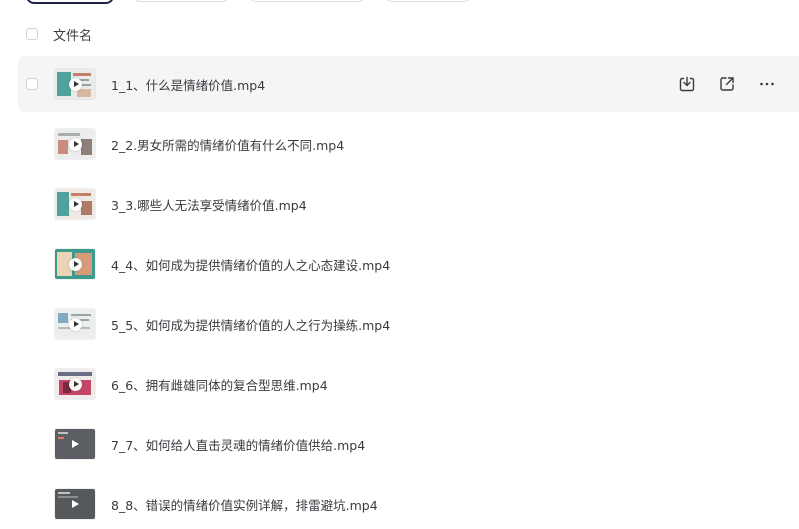 The height and width of the screenshot is (529, 799). I want to click on select-all-checkbox, so click(32, 34).